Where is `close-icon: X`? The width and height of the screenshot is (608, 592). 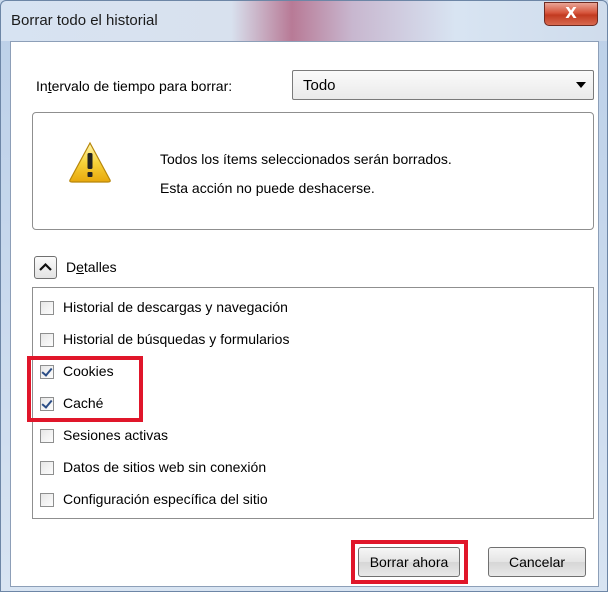
close-icon: X is located at coordinates (571, 13).